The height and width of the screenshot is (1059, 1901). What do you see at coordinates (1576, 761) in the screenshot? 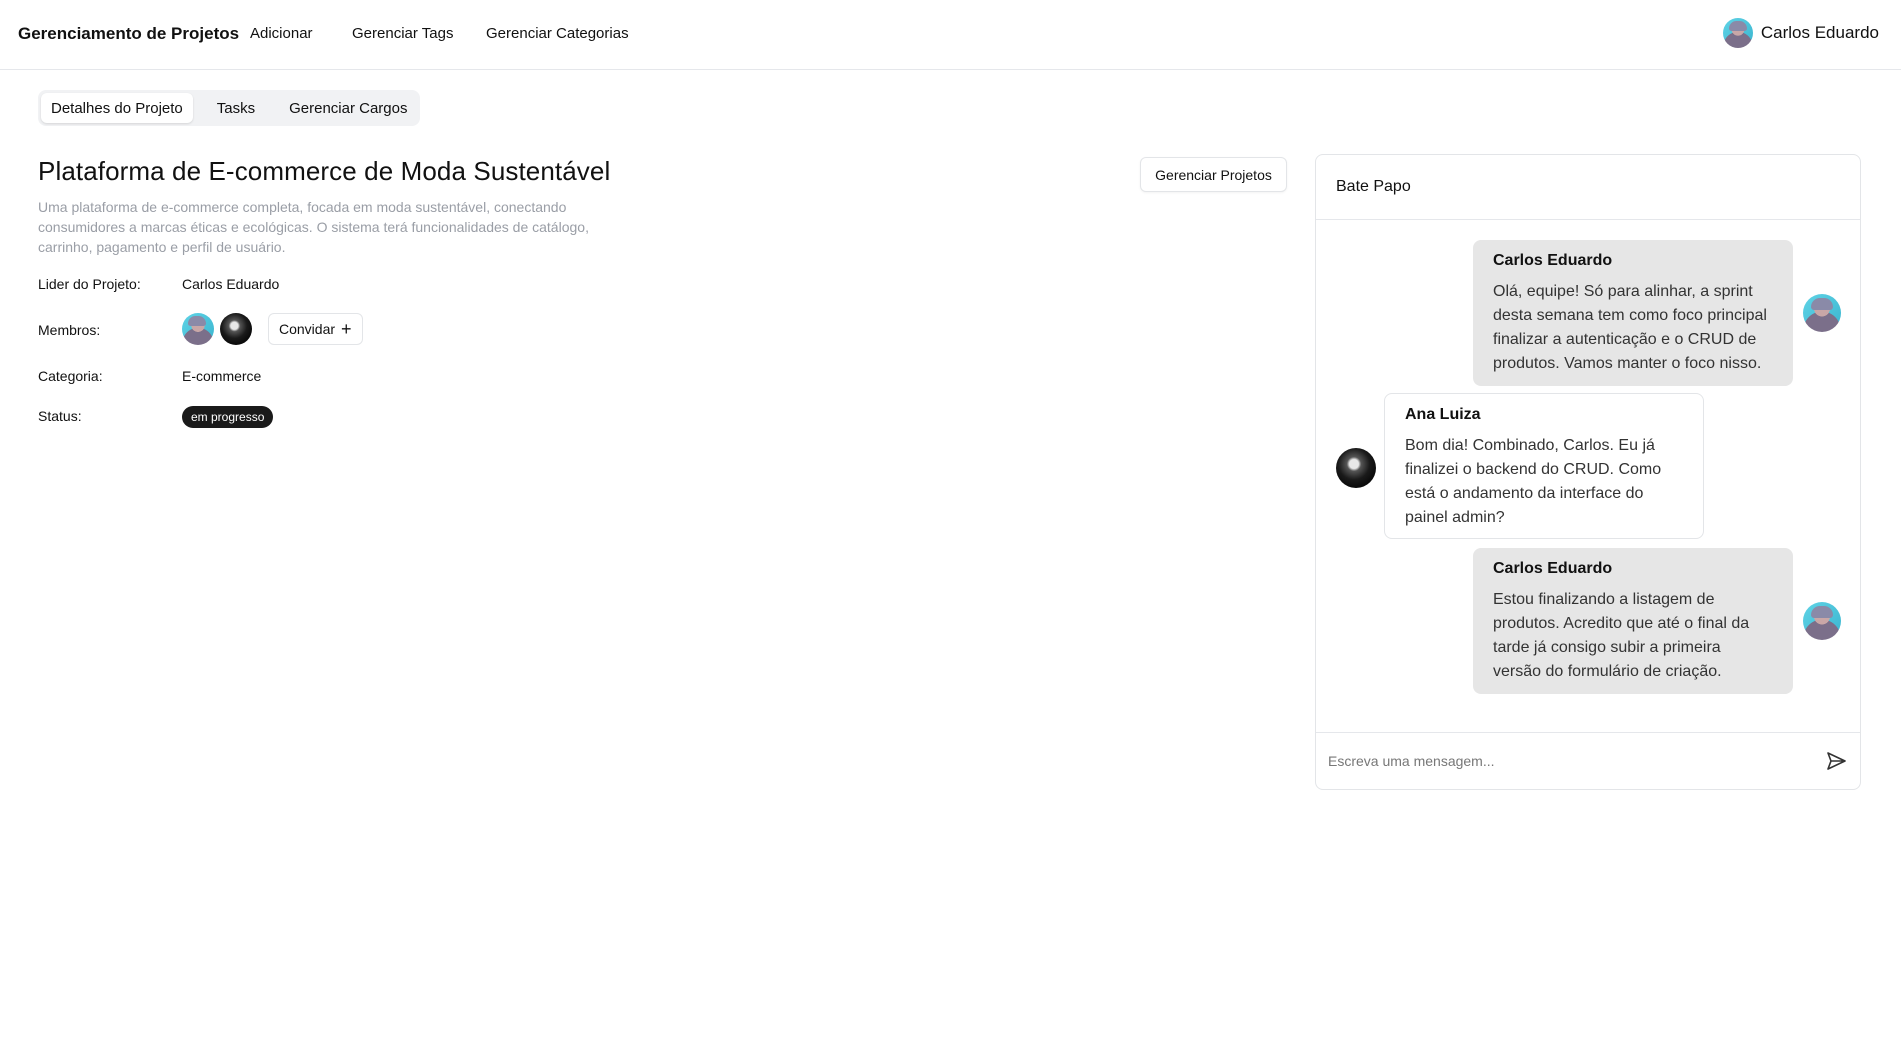
I see `chat-message-input` at bounding box center [1576, 761].